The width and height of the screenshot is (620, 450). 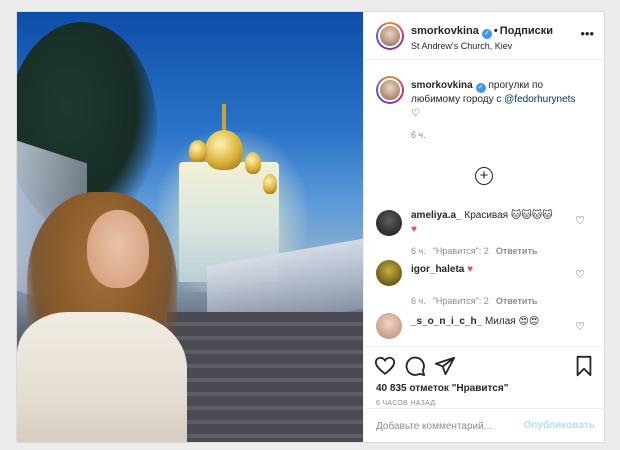 I want to click on author-header-line: smorkovkina ✓ • Подписки, so click(x=482, y=32).